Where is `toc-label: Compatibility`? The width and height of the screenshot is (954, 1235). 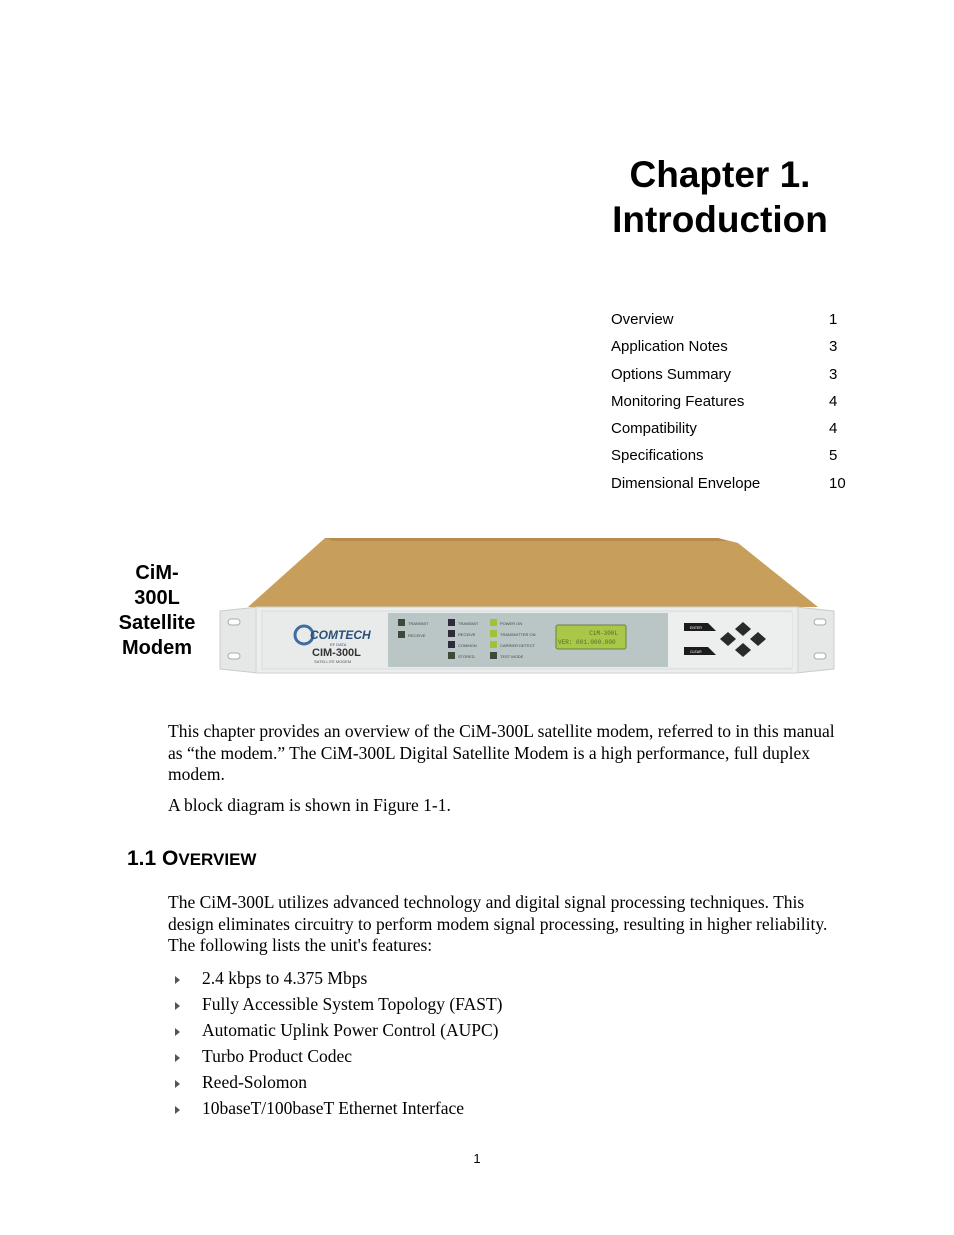 toc-label: Compatibility is located at coordinates (654, 429).